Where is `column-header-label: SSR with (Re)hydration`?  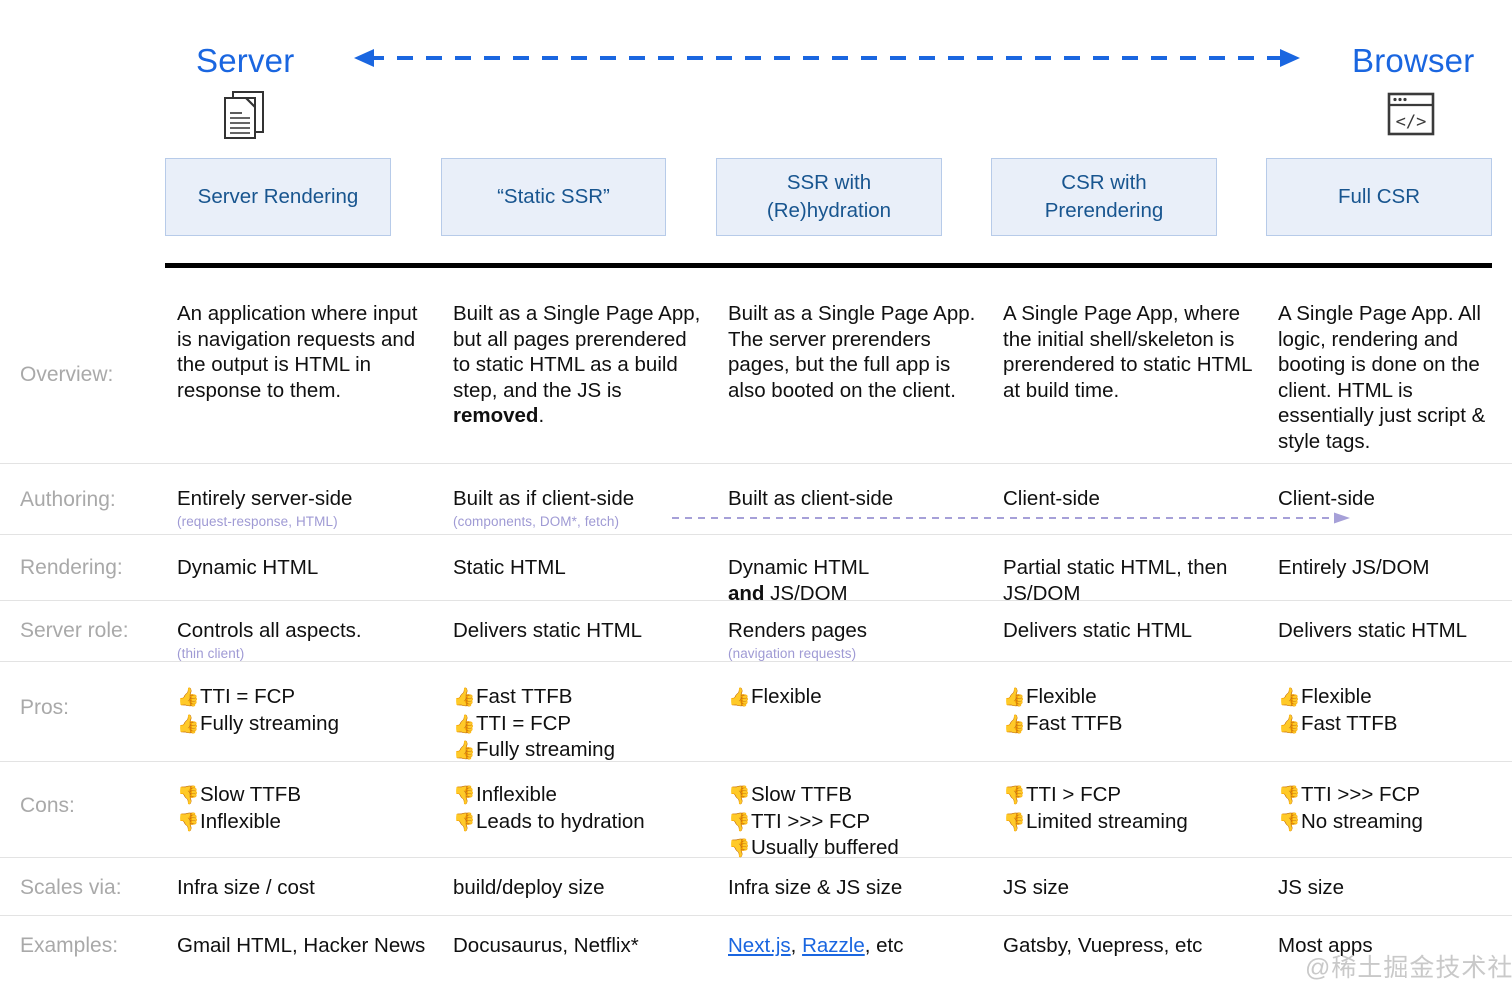
column-header-label: SSR with (Re)hydration is located at coordinates (829, 196).